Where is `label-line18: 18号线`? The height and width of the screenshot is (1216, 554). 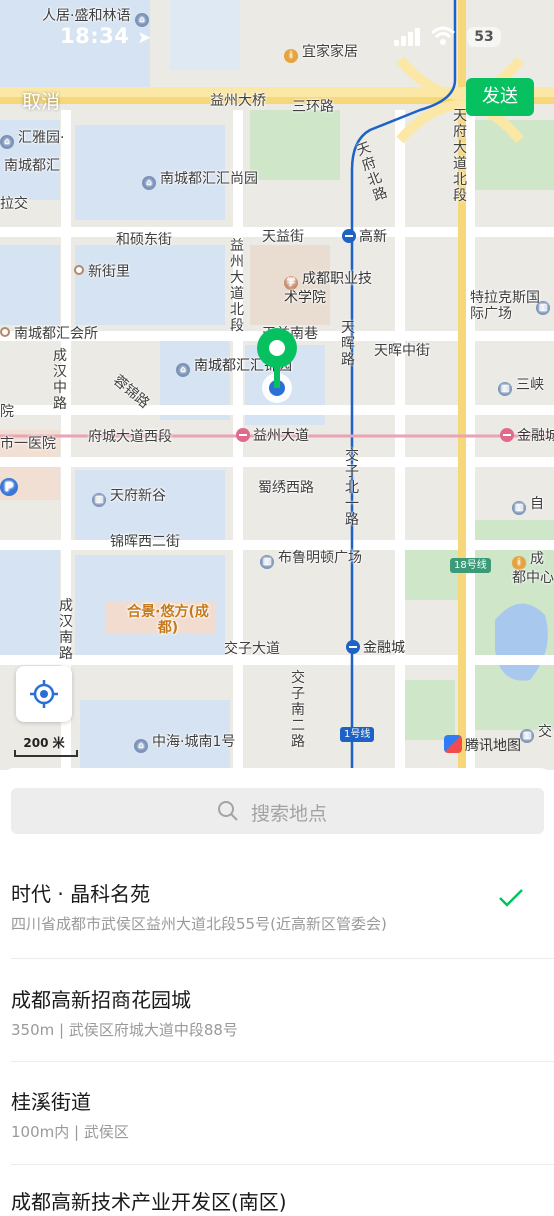 label-line18: 18号线 is located at coordinates (470, 565).